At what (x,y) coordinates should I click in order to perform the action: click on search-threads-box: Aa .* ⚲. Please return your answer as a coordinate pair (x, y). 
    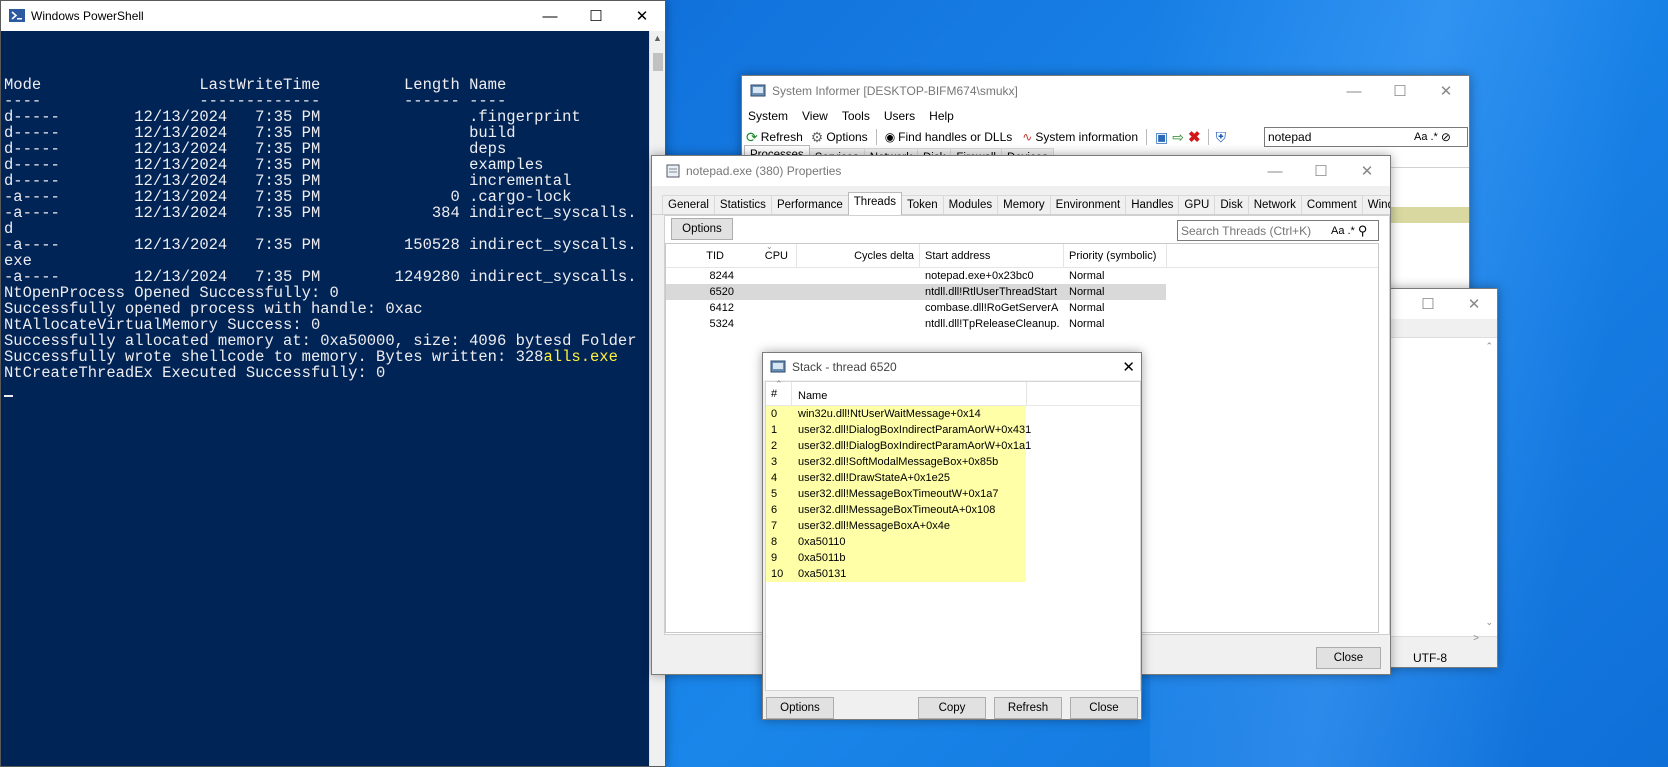
    Looking at the image, I should click on (1278, 230).